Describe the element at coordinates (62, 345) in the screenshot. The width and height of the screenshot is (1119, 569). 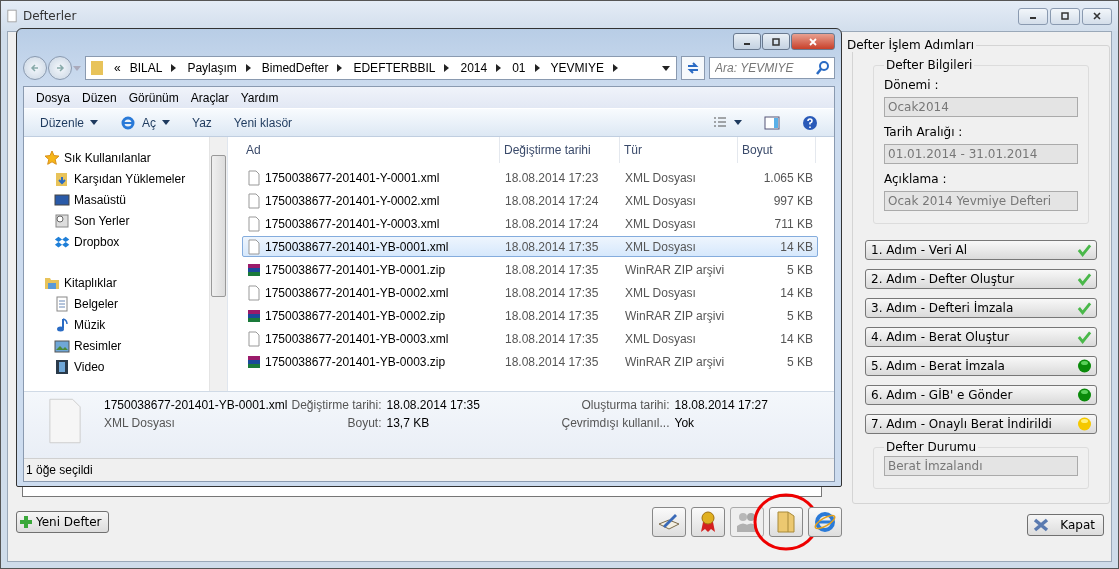
I see `picture-icon` at that location.